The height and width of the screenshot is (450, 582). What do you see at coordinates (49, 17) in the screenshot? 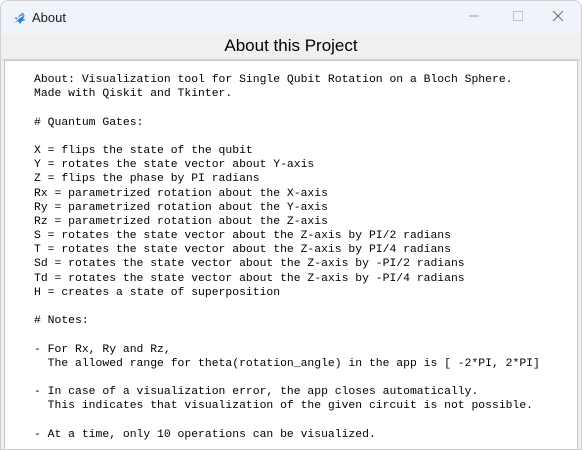
I see `window-title: About` at bounding box center [49, 17].